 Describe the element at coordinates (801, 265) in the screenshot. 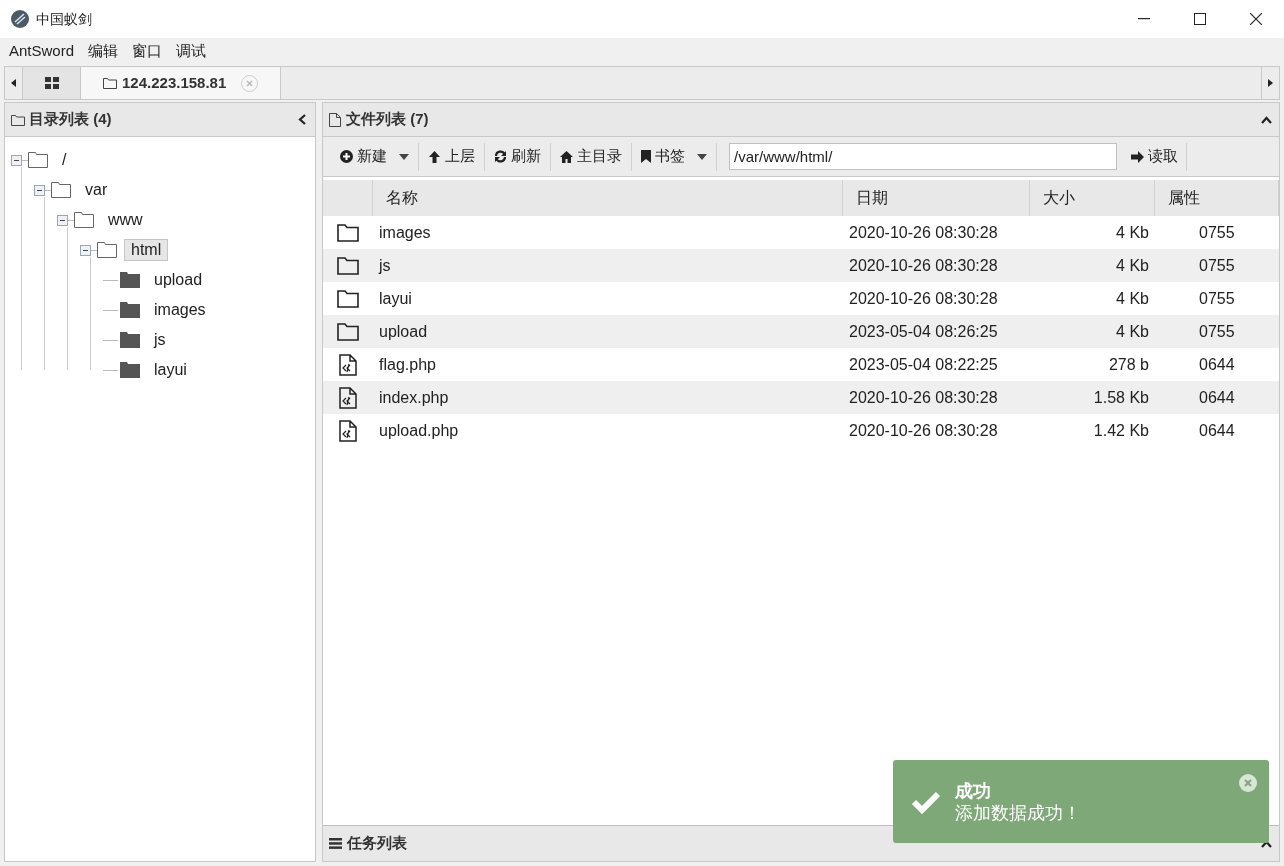

I see `file-row: js 2020-10-26 08:30:28 4 Kb 0755` at that location.